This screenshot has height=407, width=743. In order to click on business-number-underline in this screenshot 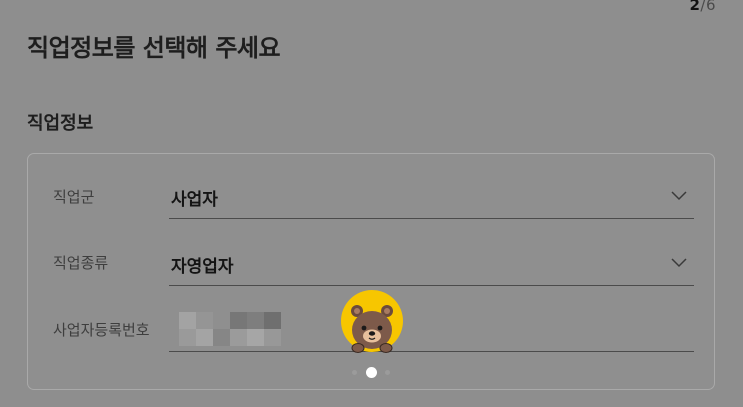, I will do `click(431, 351)`.